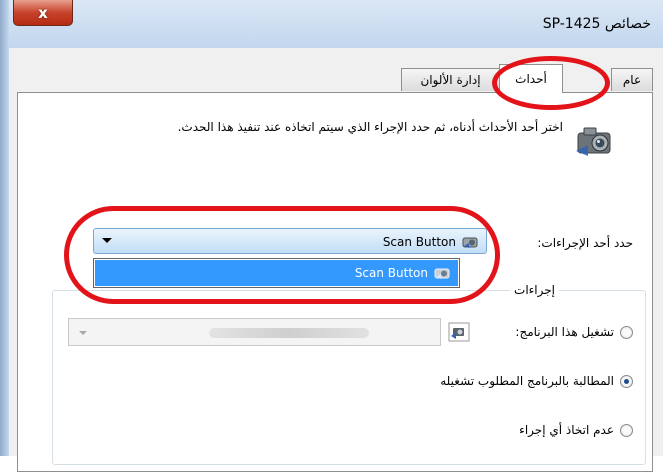  Describe the element at coordinates (564, 332) in the screenshot. I see `radio-start-program-label: تشغيل هذا البرنامج:` at that location.